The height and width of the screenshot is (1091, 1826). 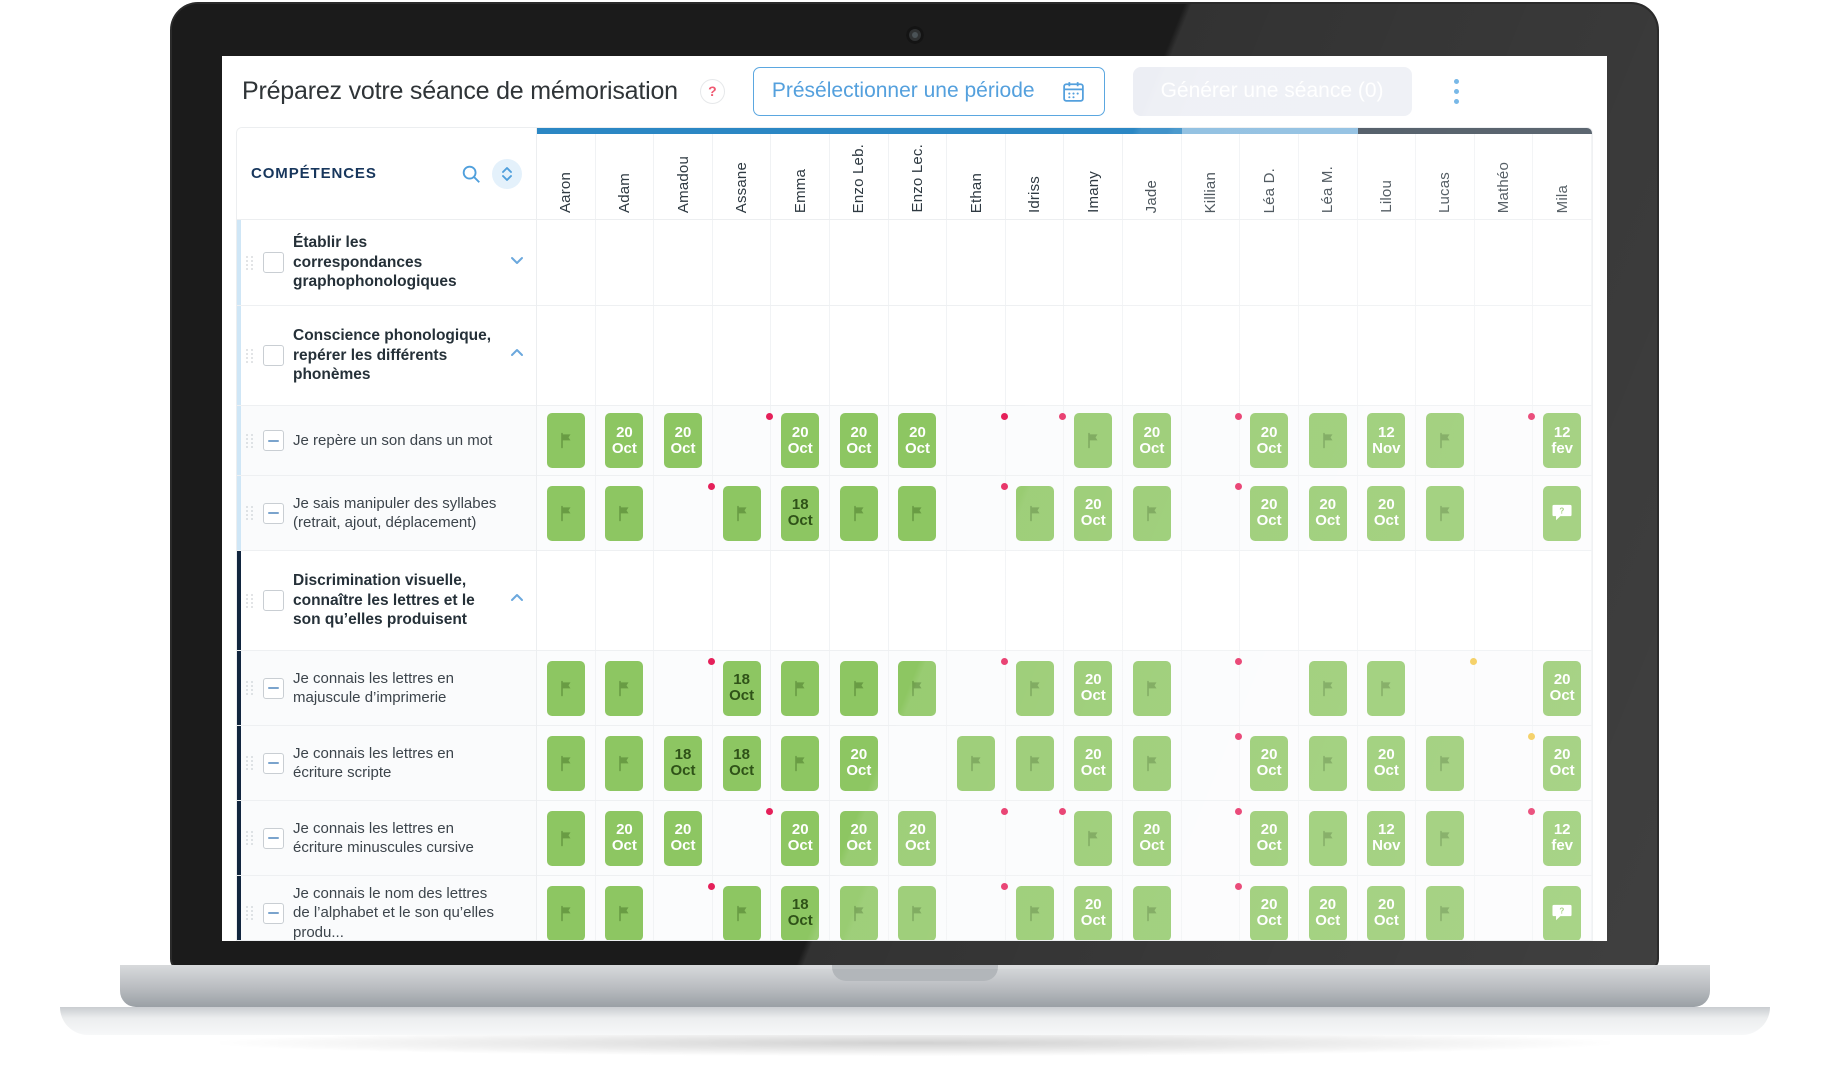 I want to click on skill-cell: 18 Oct, so click(x=683, y=763).